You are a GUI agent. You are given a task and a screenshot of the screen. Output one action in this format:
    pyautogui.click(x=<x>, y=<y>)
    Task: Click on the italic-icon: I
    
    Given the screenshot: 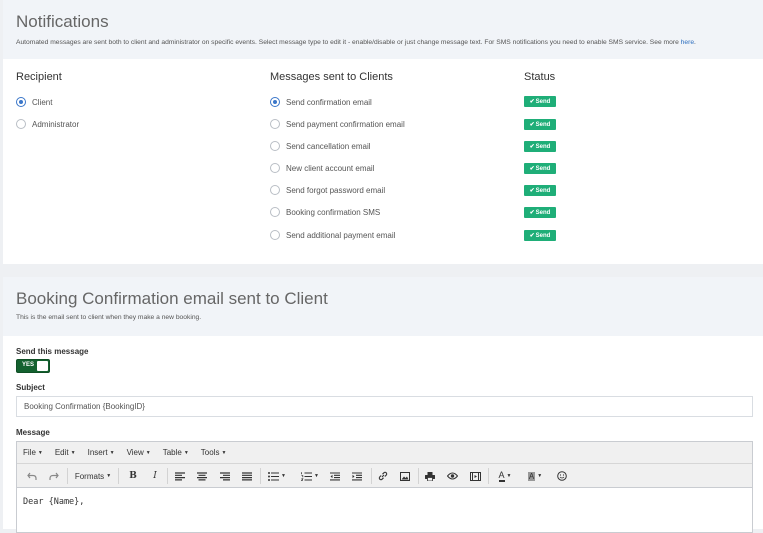 What is the action you would take?
    pyautogui.click(x=155, y=476)
    